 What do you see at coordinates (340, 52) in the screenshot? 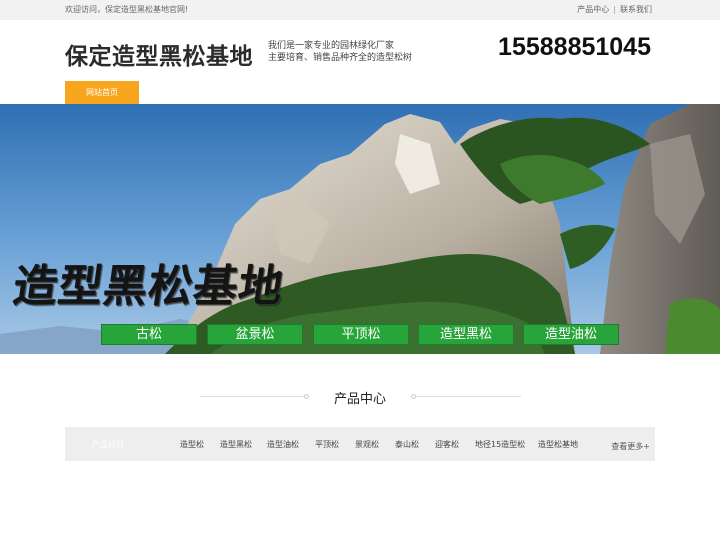
I see `site-slogan: 我们是一家专业的园林绿化厂家 主要培育、销售品种齐全的造型松树` at bounding box center [340, 52].